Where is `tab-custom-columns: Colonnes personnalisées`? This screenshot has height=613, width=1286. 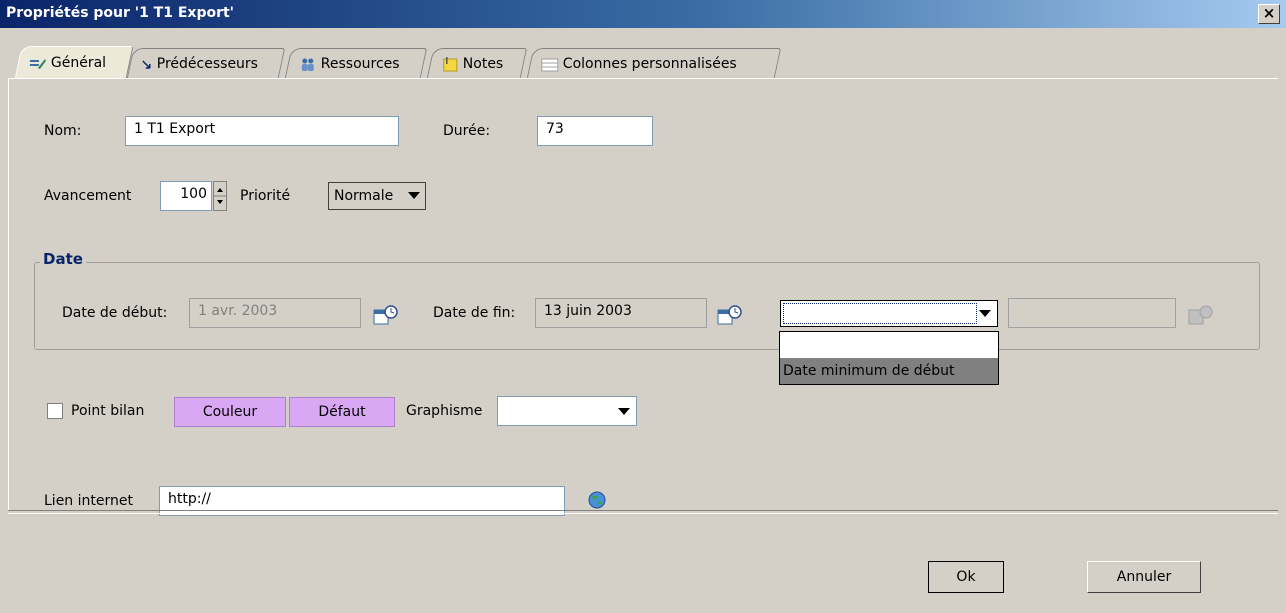
tab-custom-columns: Colonnes personnalisées is located at coordinates (654, 63).